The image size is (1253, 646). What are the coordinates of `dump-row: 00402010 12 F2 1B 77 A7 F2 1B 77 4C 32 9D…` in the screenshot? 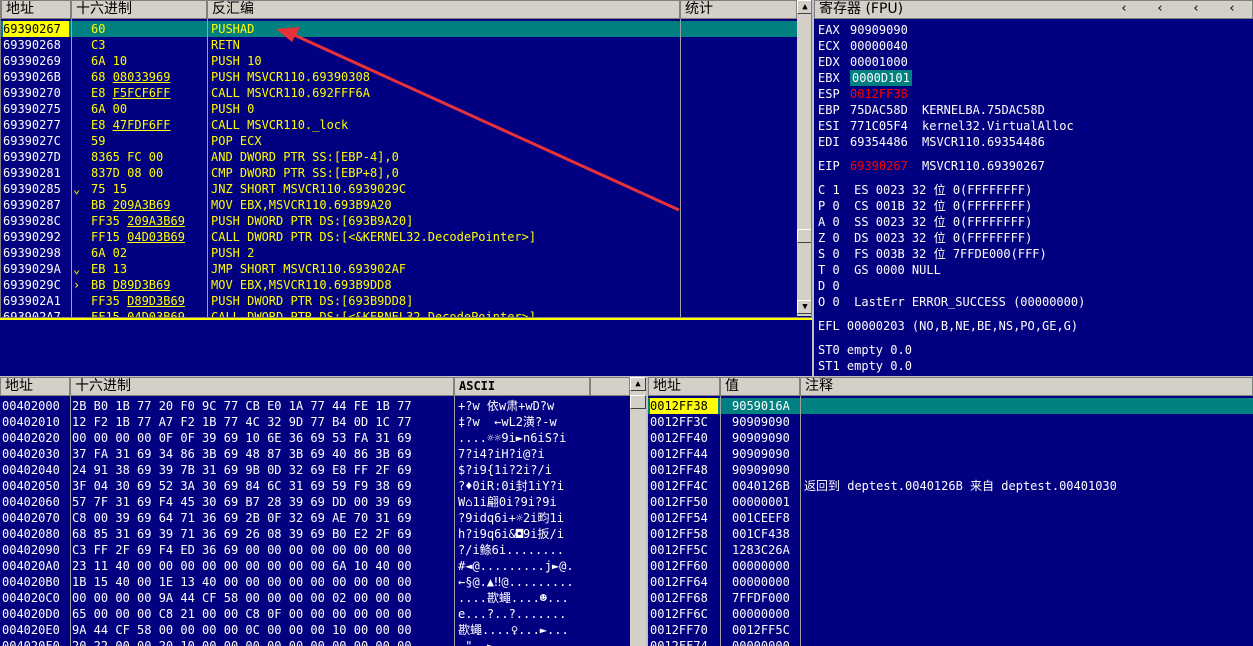 It's located at (315, 422).